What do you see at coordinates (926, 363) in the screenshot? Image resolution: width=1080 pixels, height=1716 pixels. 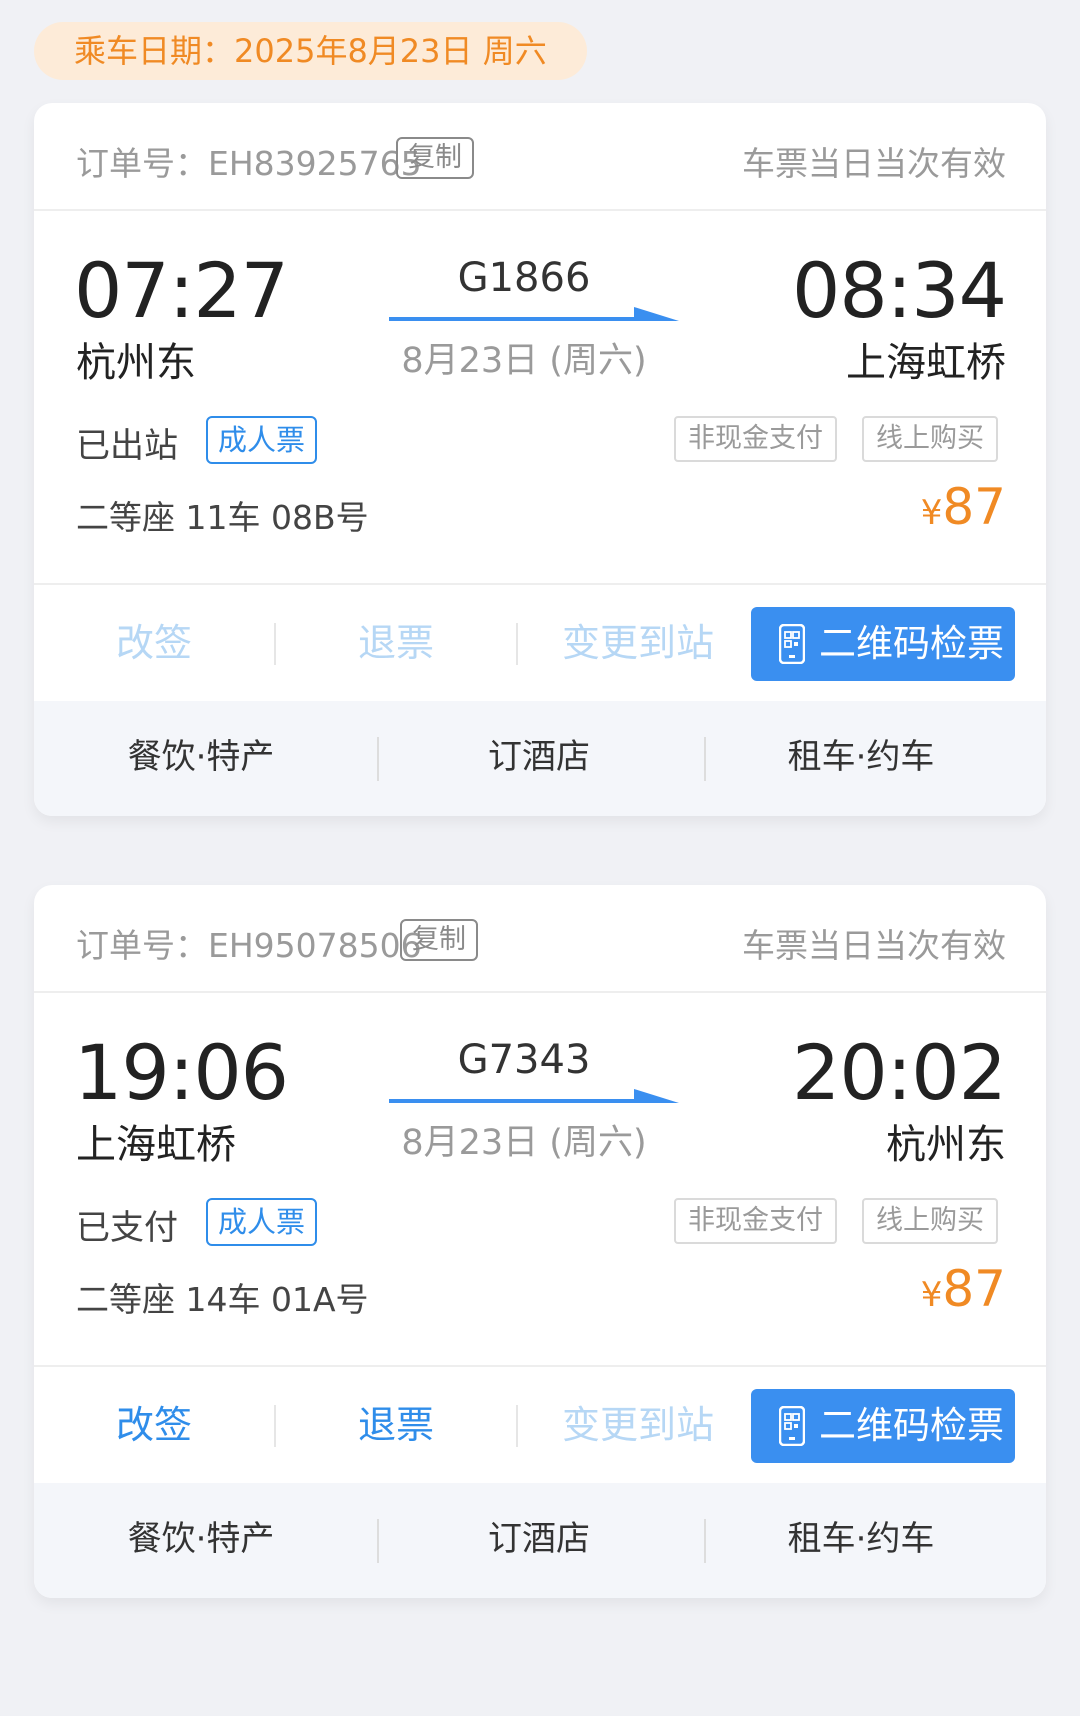 I see `arrival-station: 上海虹桥` at bounding box center [926, 363].